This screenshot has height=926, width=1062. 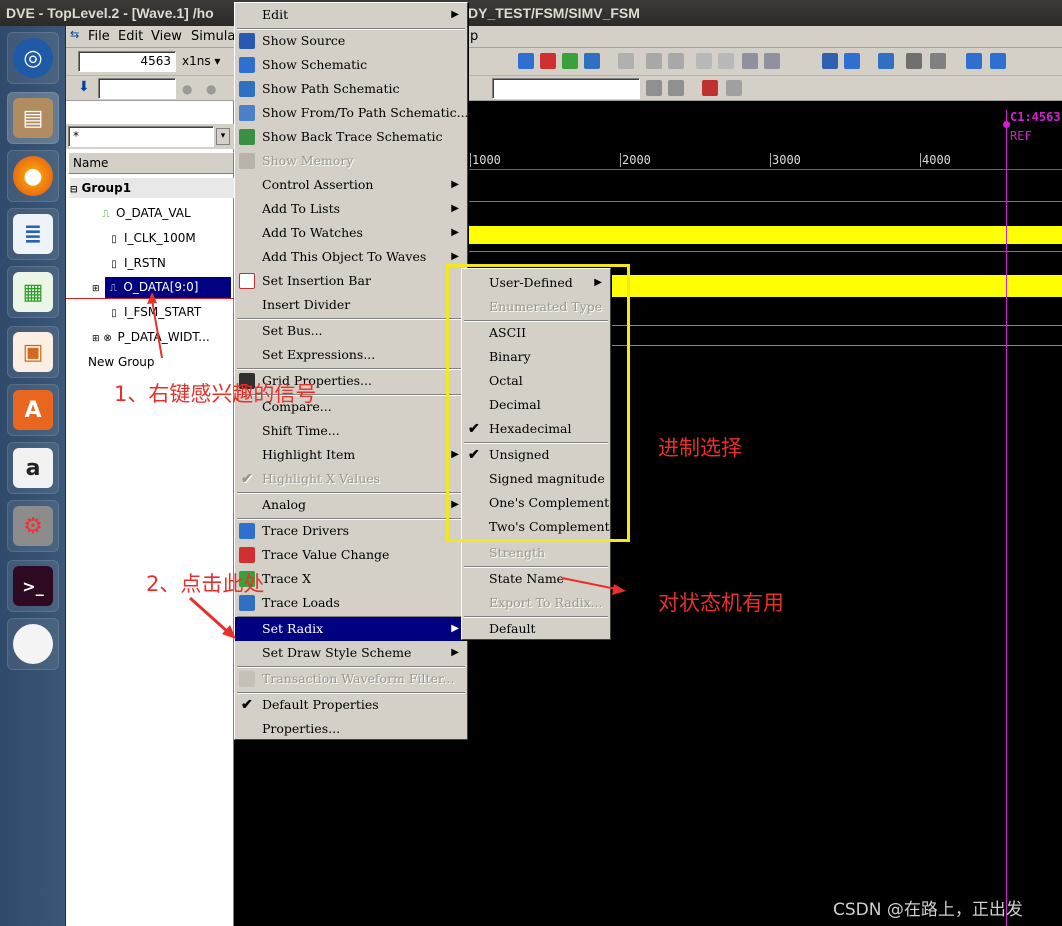 What do you see at coordinates (215, 394) in the screenshot?
I see `annotation-step1: 1、右键感兴趣的信号` at bounding box center [215, 394].